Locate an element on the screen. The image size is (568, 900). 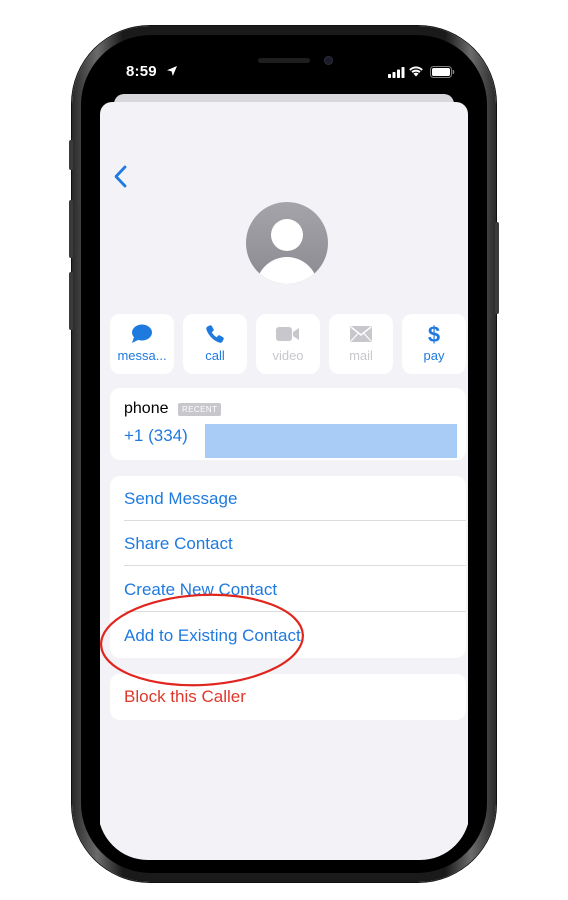
message-bubble-icon is located at coordinates (142, 333).